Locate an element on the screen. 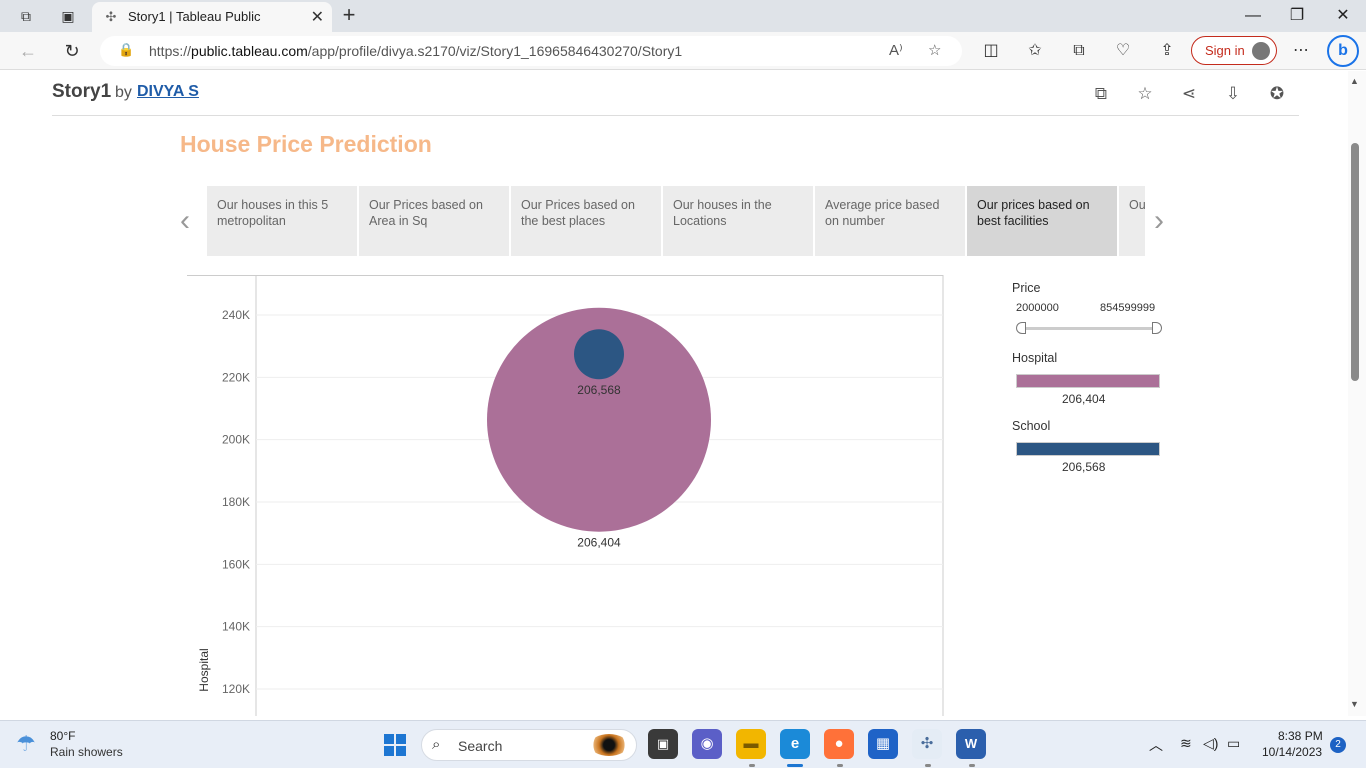  close-tab-icon: ✕ is located at coordinates (317, 17).